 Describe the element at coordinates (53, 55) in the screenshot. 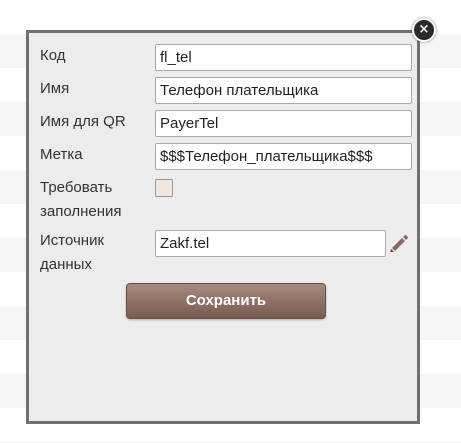

I see `code-label: Код` at that location.